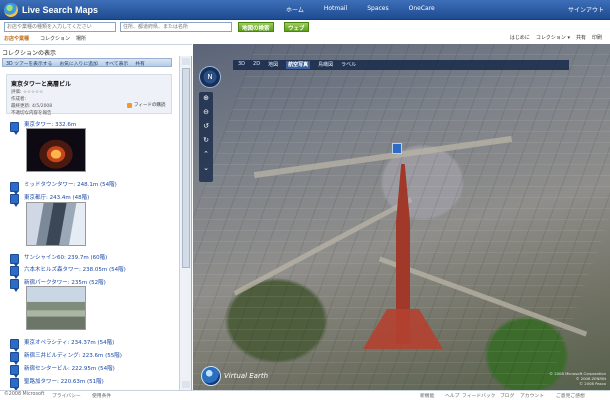 The width and height of the screenshot is (610, 400). What do you see at coordinates (69, 368) in the screenshot?
I see `list-item: 新宿センタービル: 222.95m (54階)` at bounding box center [69, 368].